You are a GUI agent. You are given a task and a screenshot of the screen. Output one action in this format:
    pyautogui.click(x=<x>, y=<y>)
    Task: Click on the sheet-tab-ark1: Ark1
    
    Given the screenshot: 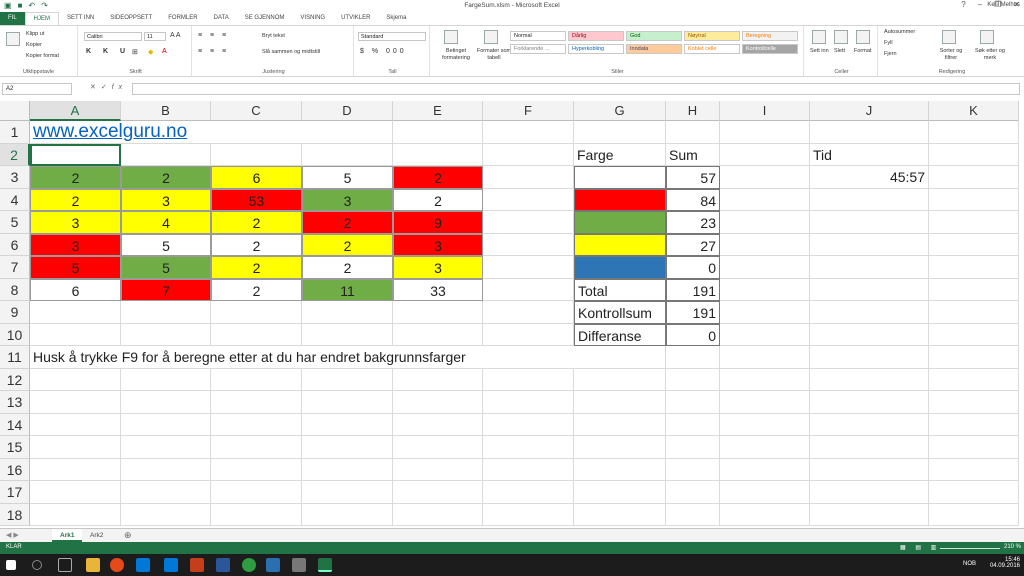 What is the action you would take?
    pyautogui.click(x=67, y=535)
    